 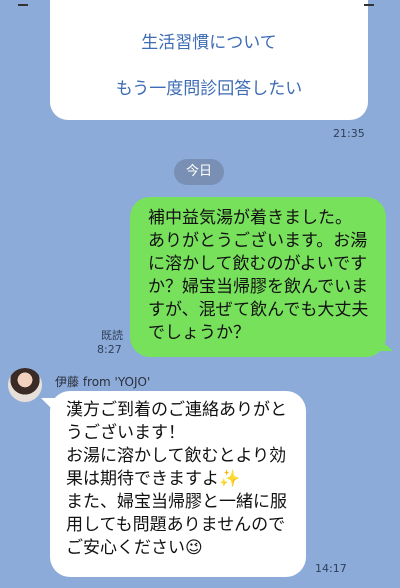 I want to click on message-time: 8:27, so click(x=109, y=349).